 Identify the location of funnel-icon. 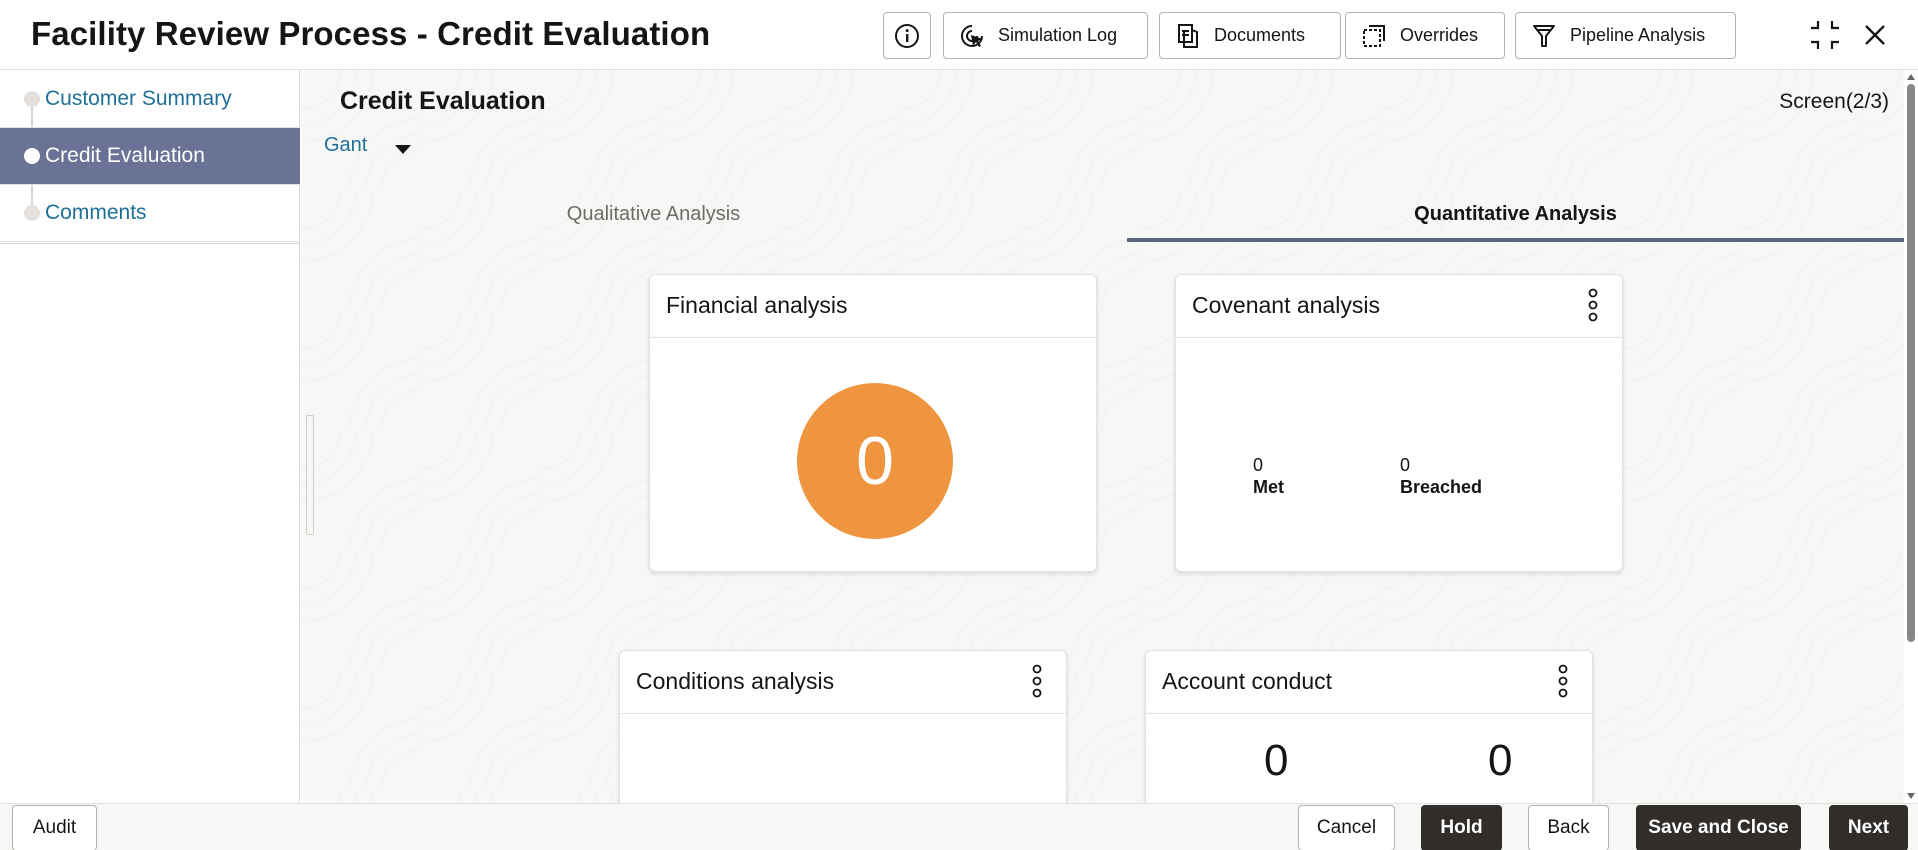
(1544, 35).